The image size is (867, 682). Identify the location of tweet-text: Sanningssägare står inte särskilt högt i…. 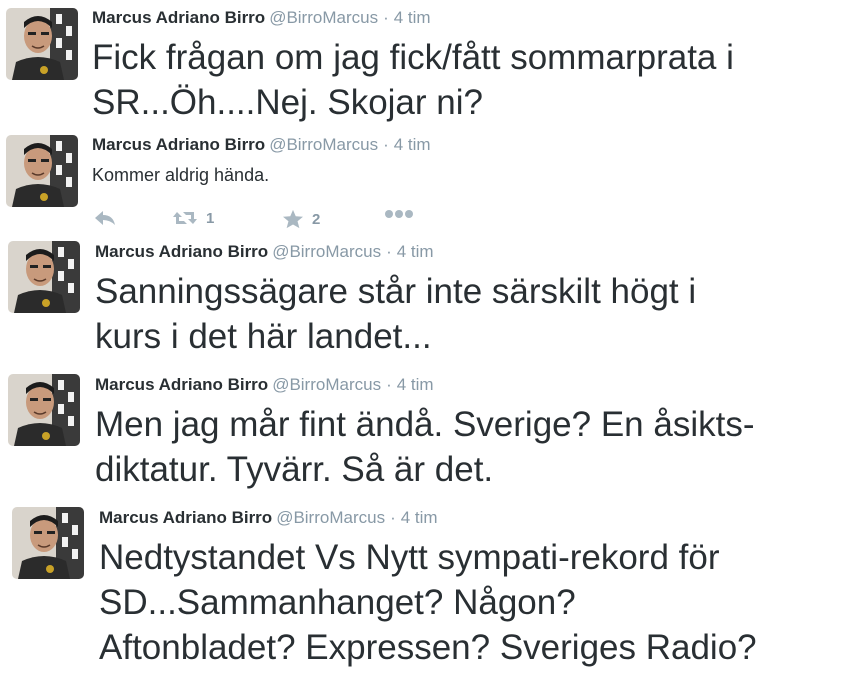
(395, 314).